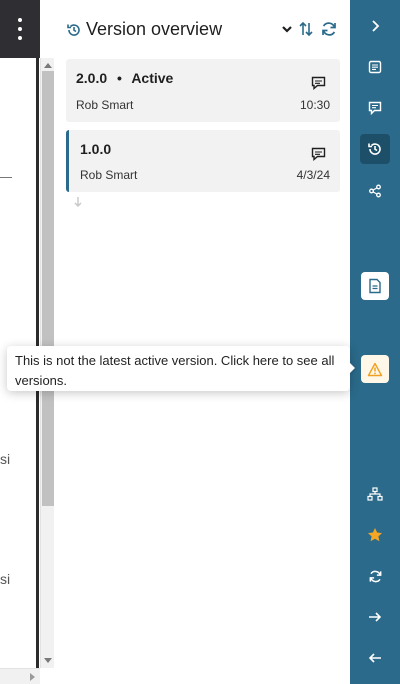 This screenshot has height=684, width=400. Describe the element at coordinates (314, 105) in the screenshot. I see `version-time: 10:30` at that location.